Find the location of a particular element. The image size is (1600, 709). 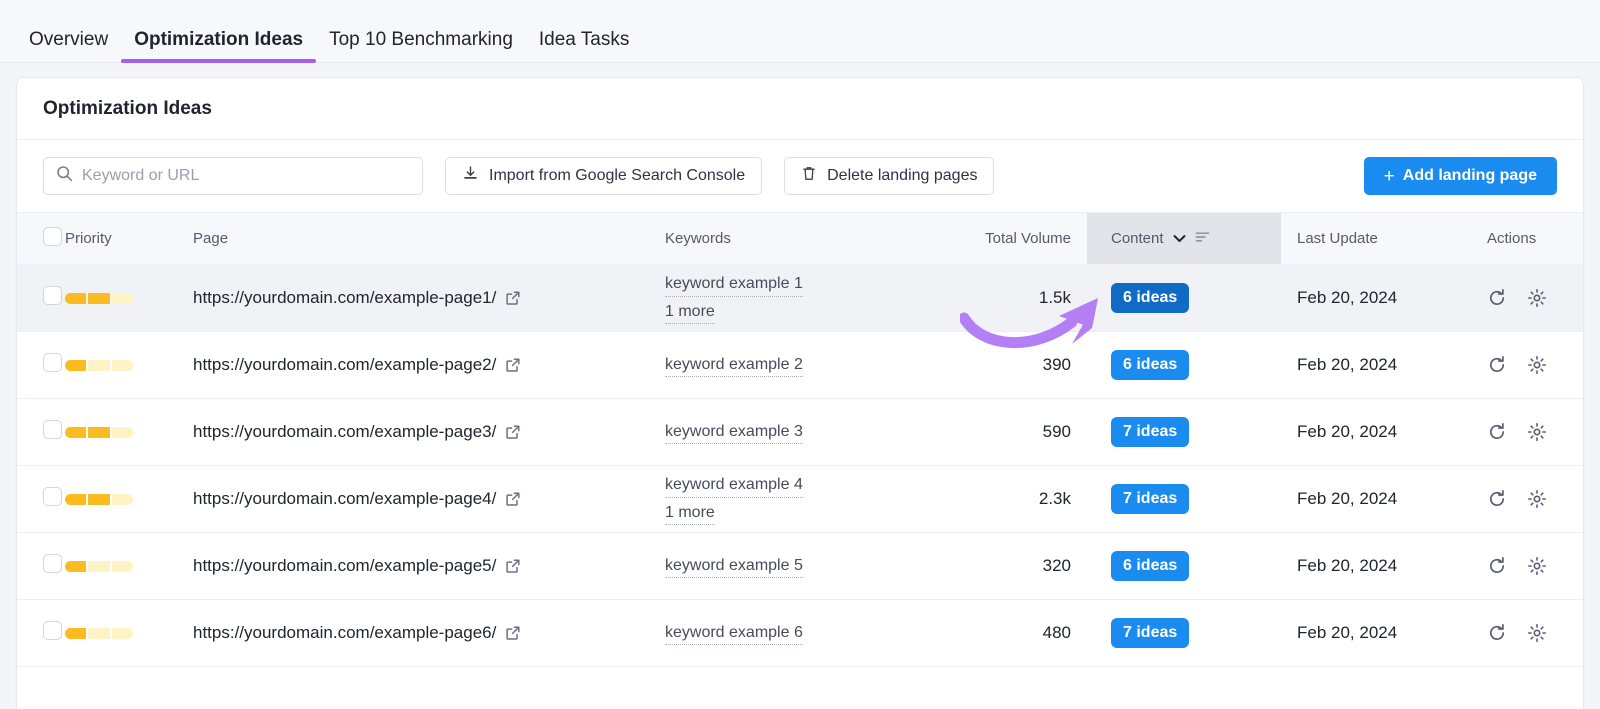

page-cell: https://yourdomain.com/example-page5/ is located at coordinates (429, 566).